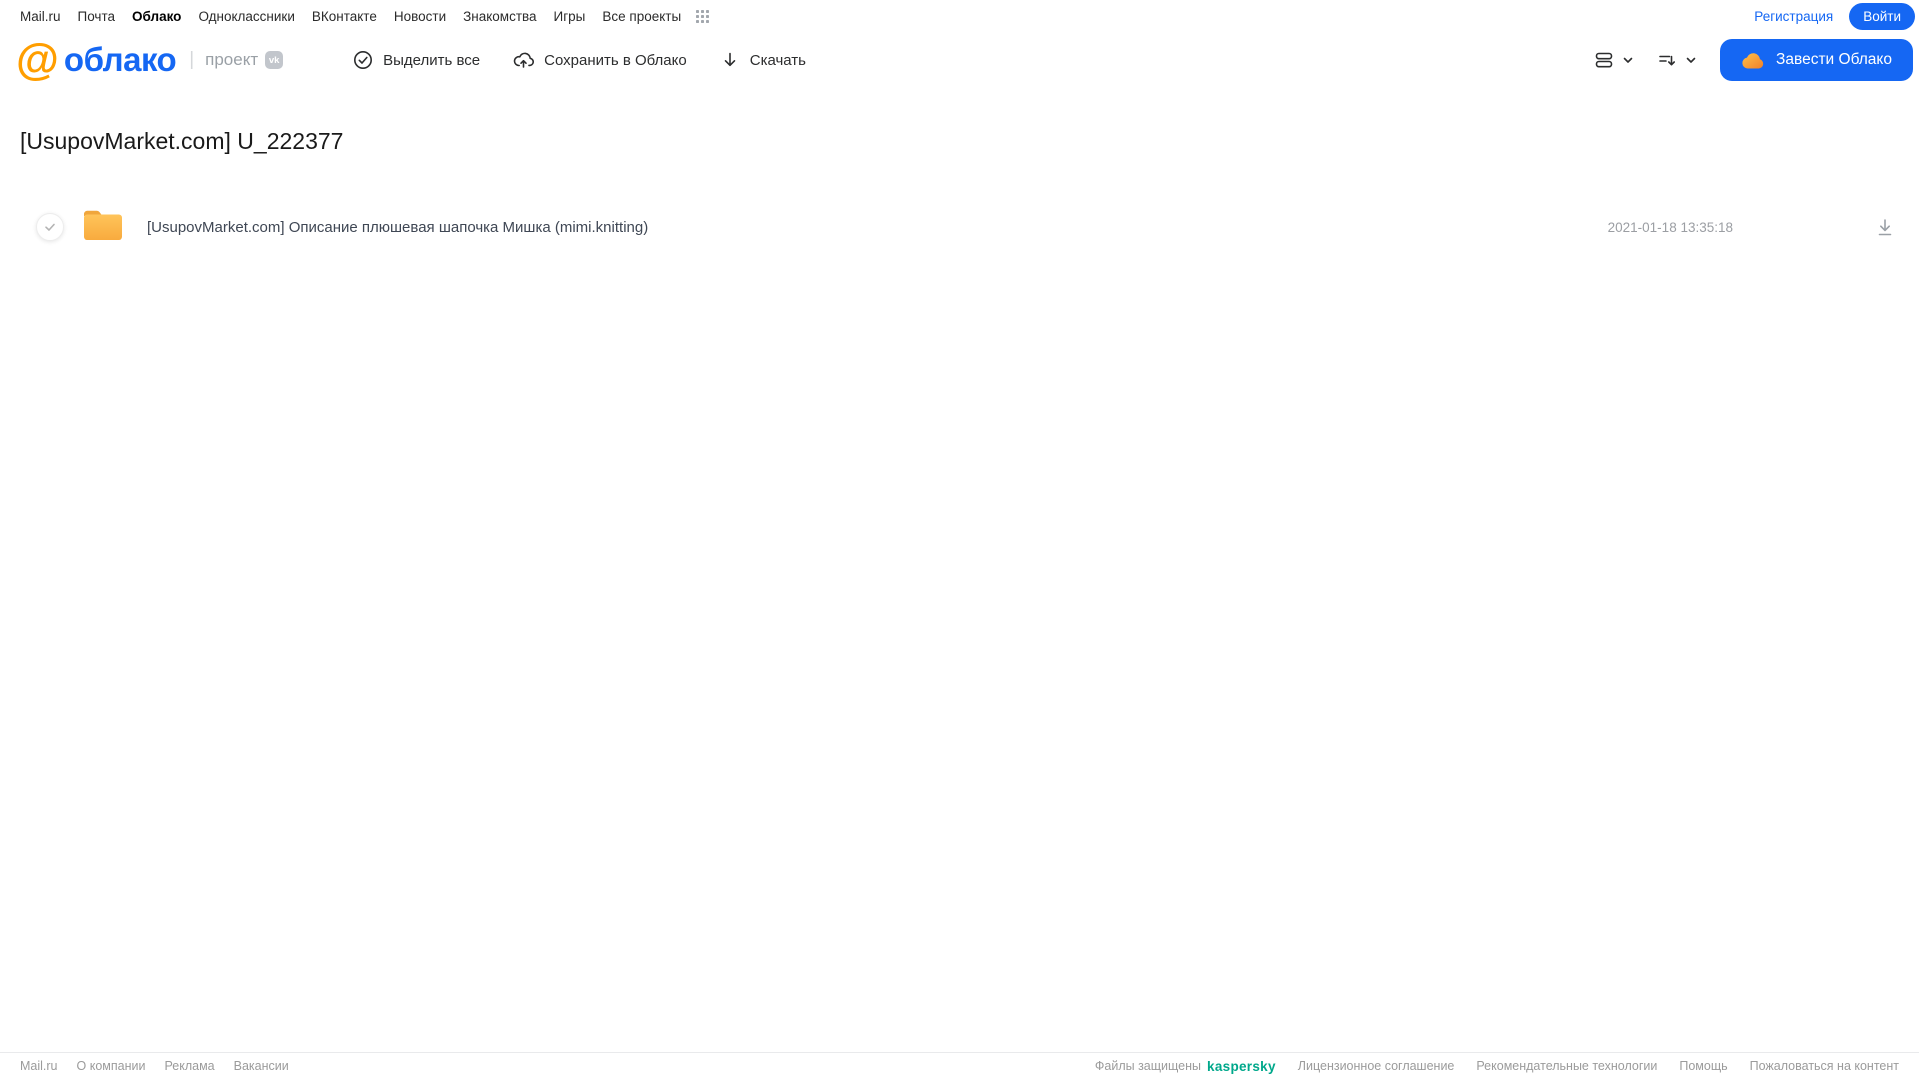 The image size is (1919, 1079). I want to click on orange-cloud-icon, so click(1753, 60).